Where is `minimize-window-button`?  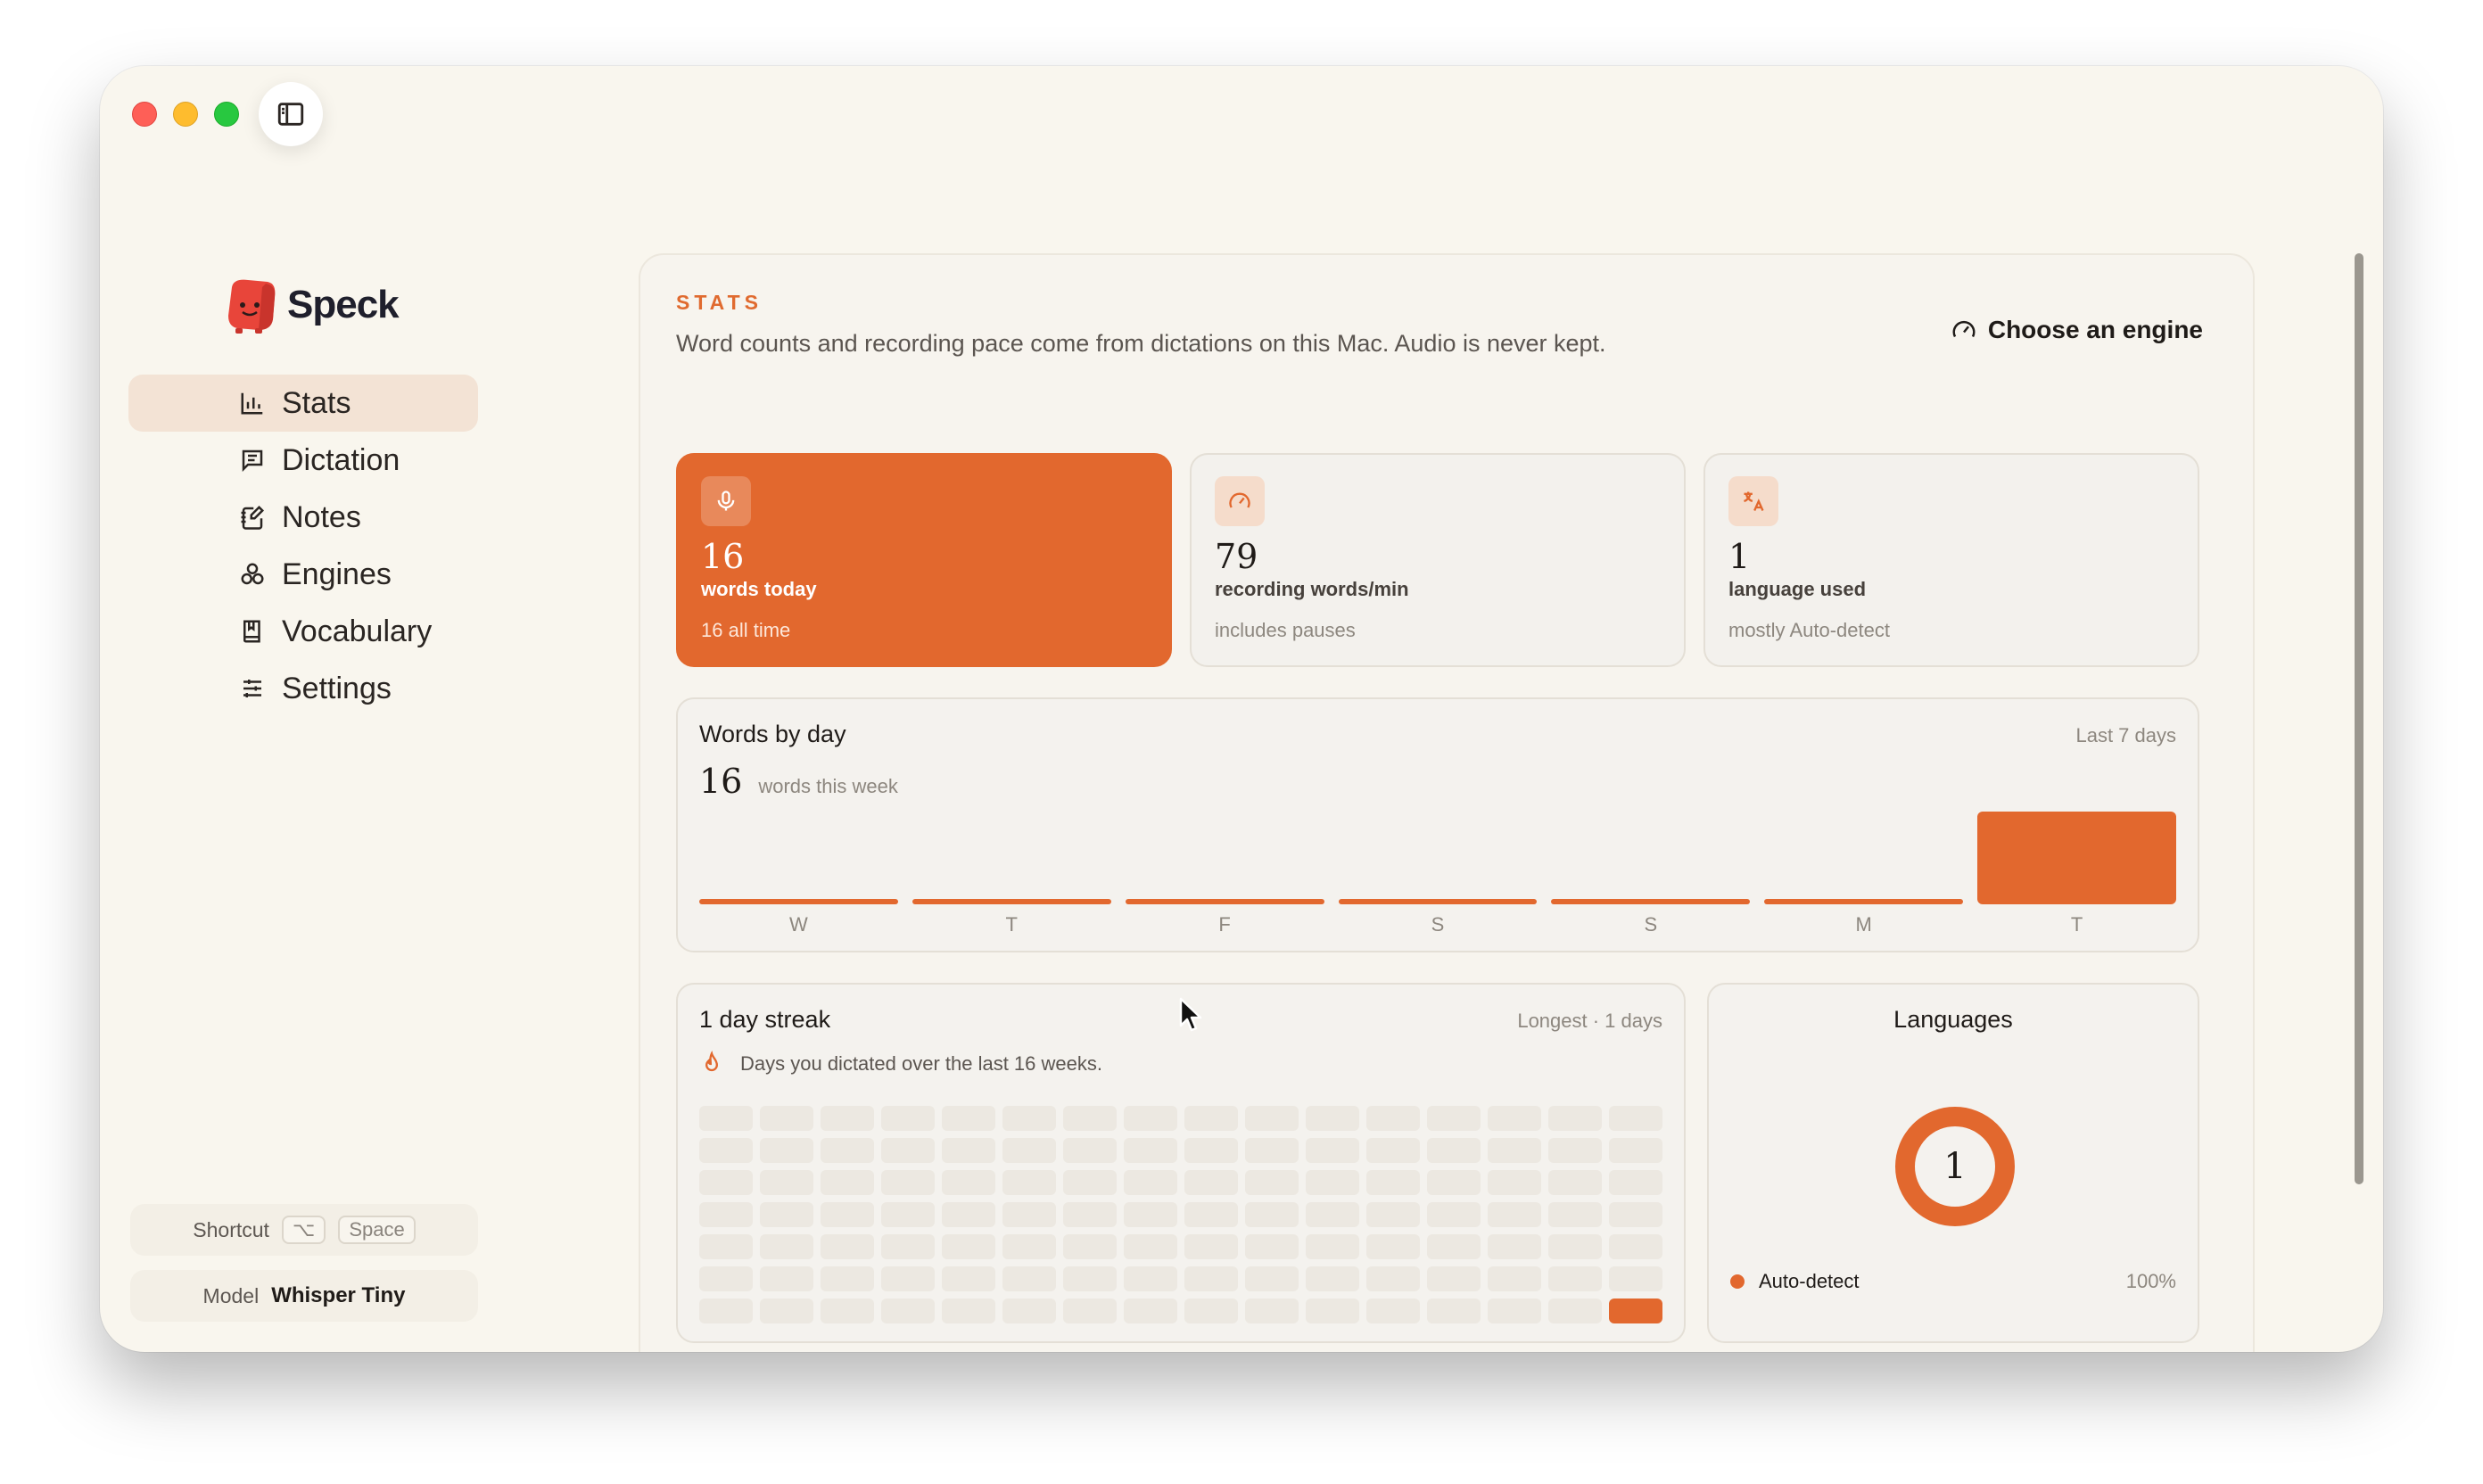
minimize-window-button is located at coordinates (185, 114).